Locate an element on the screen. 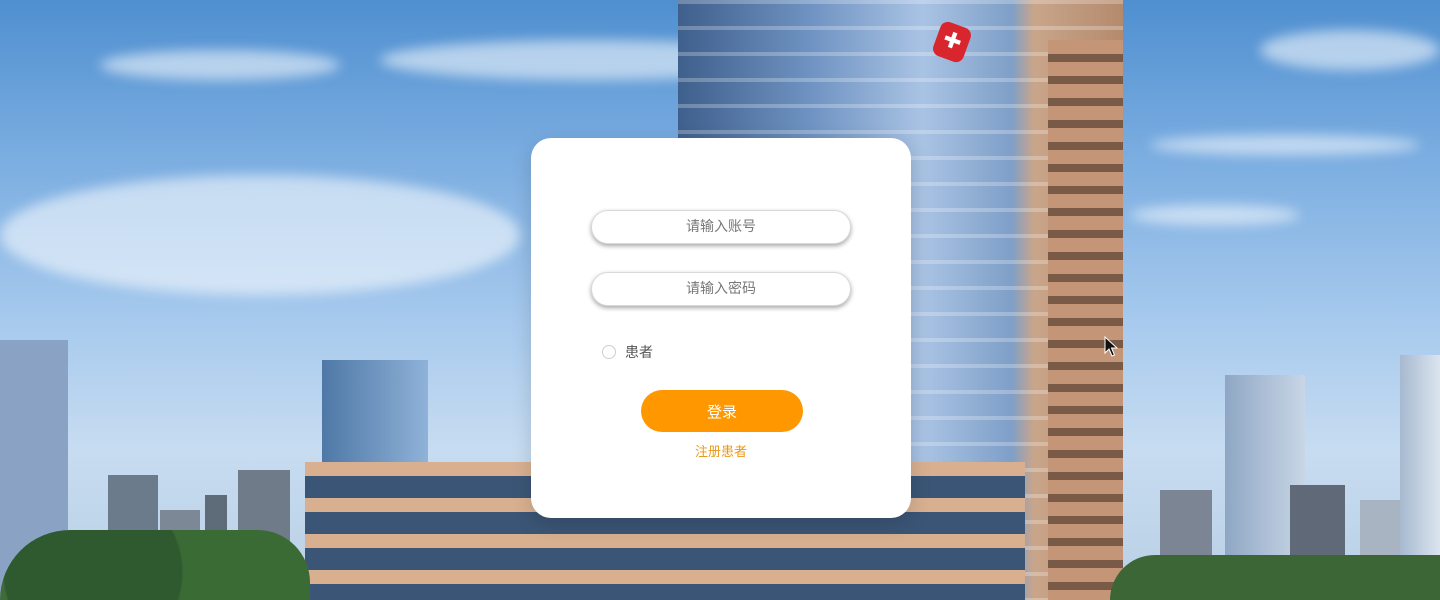 The height and width of the screenshot is (600, 1440). radio-unchecked-icon is located at coordinates (609, 352).